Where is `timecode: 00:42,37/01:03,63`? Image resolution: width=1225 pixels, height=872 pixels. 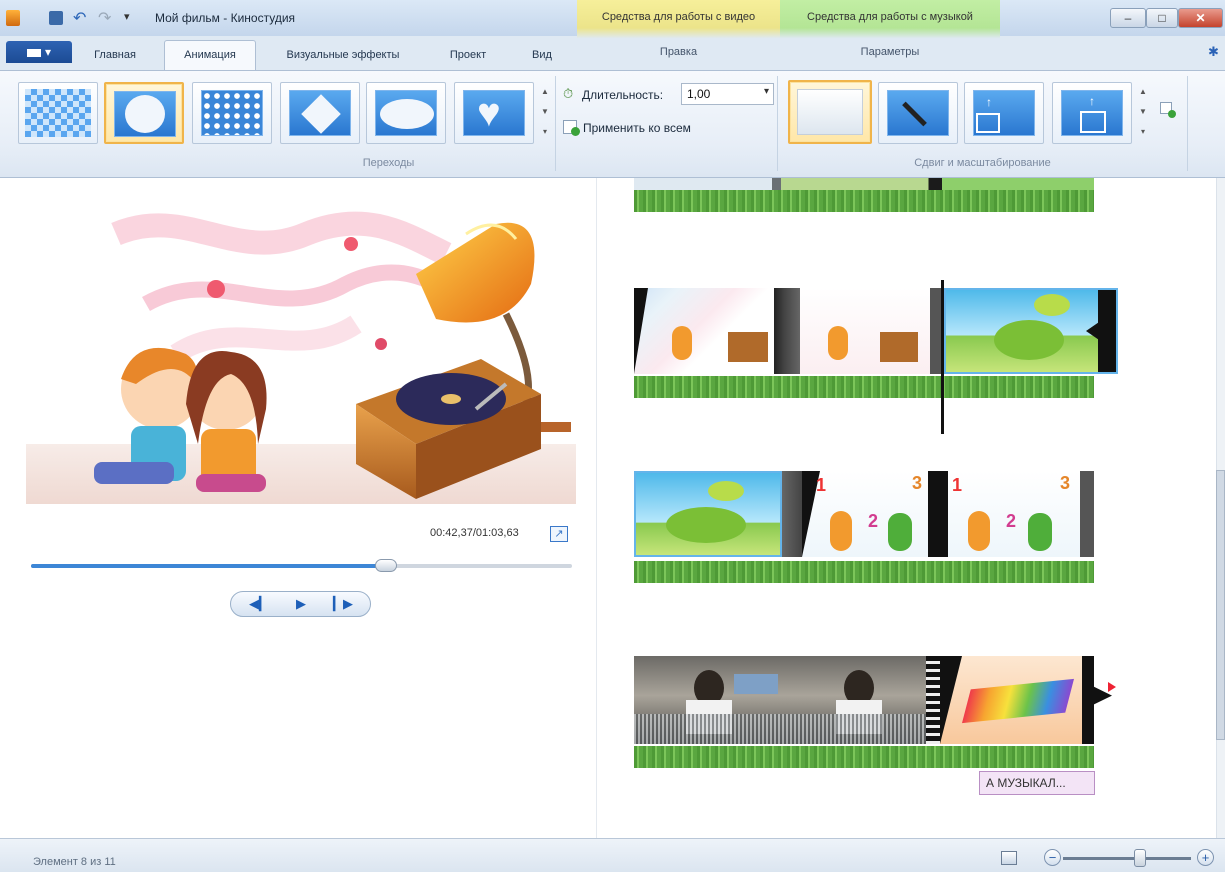 timecode: 00:42,37/01:03,63 is located at coordinates (474, 533).